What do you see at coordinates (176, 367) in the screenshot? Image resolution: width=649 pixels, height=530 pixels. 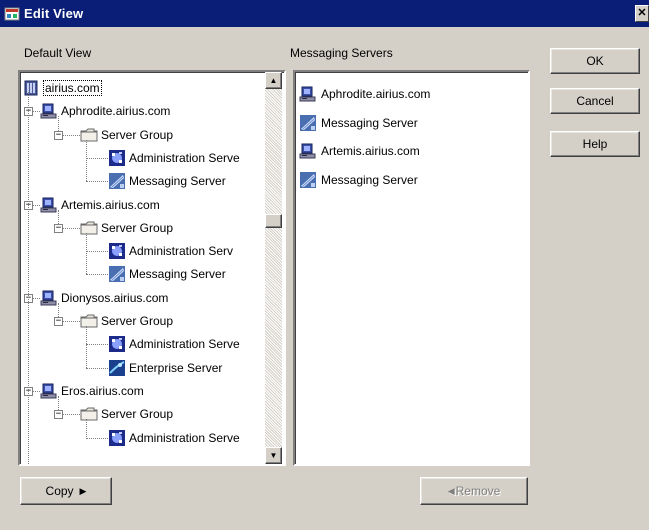 I see `tree-item-label: Enterprise Server` at bounding box center [176, 367].